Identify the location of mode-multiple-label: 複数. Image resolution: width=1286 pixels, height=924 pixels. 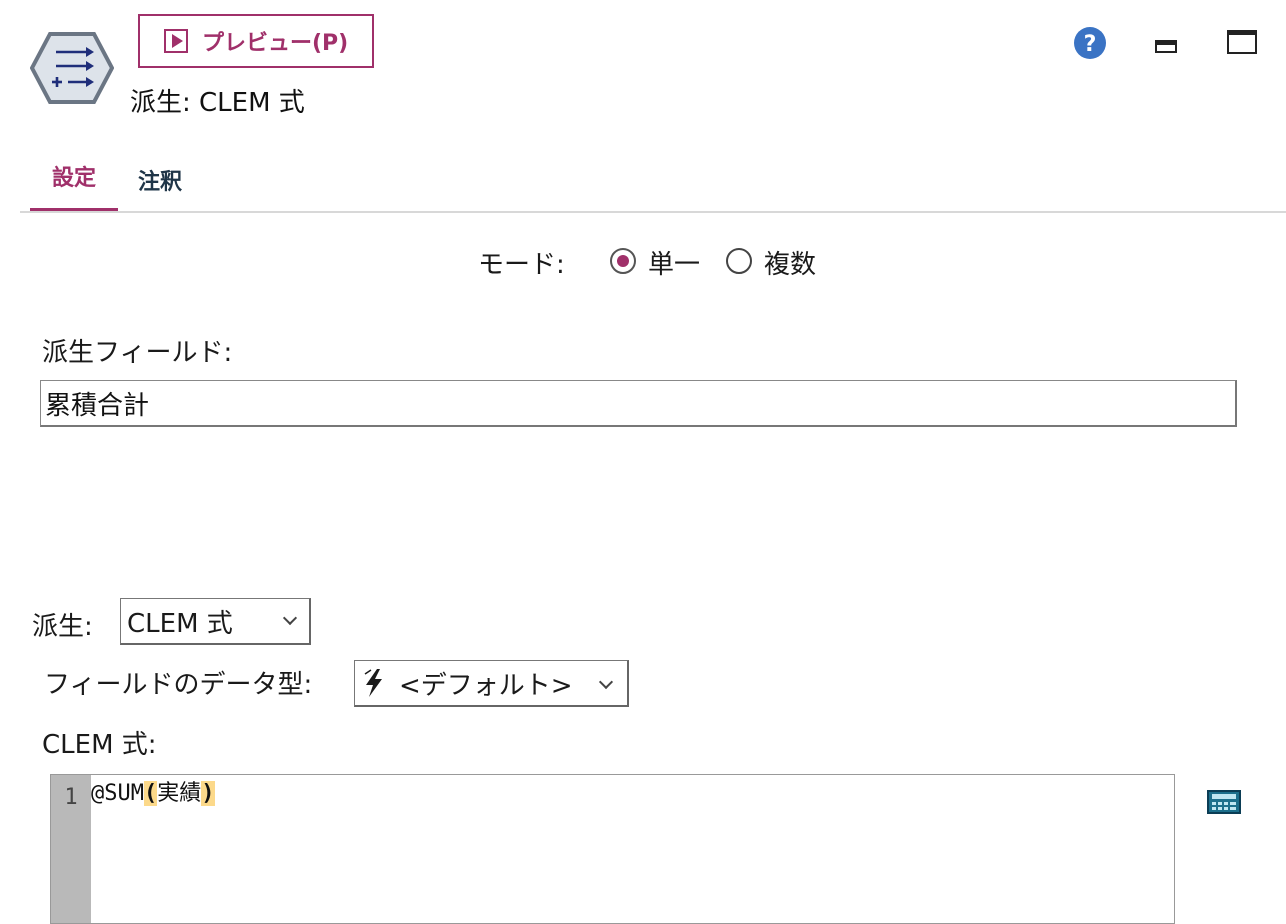
(790, 262).